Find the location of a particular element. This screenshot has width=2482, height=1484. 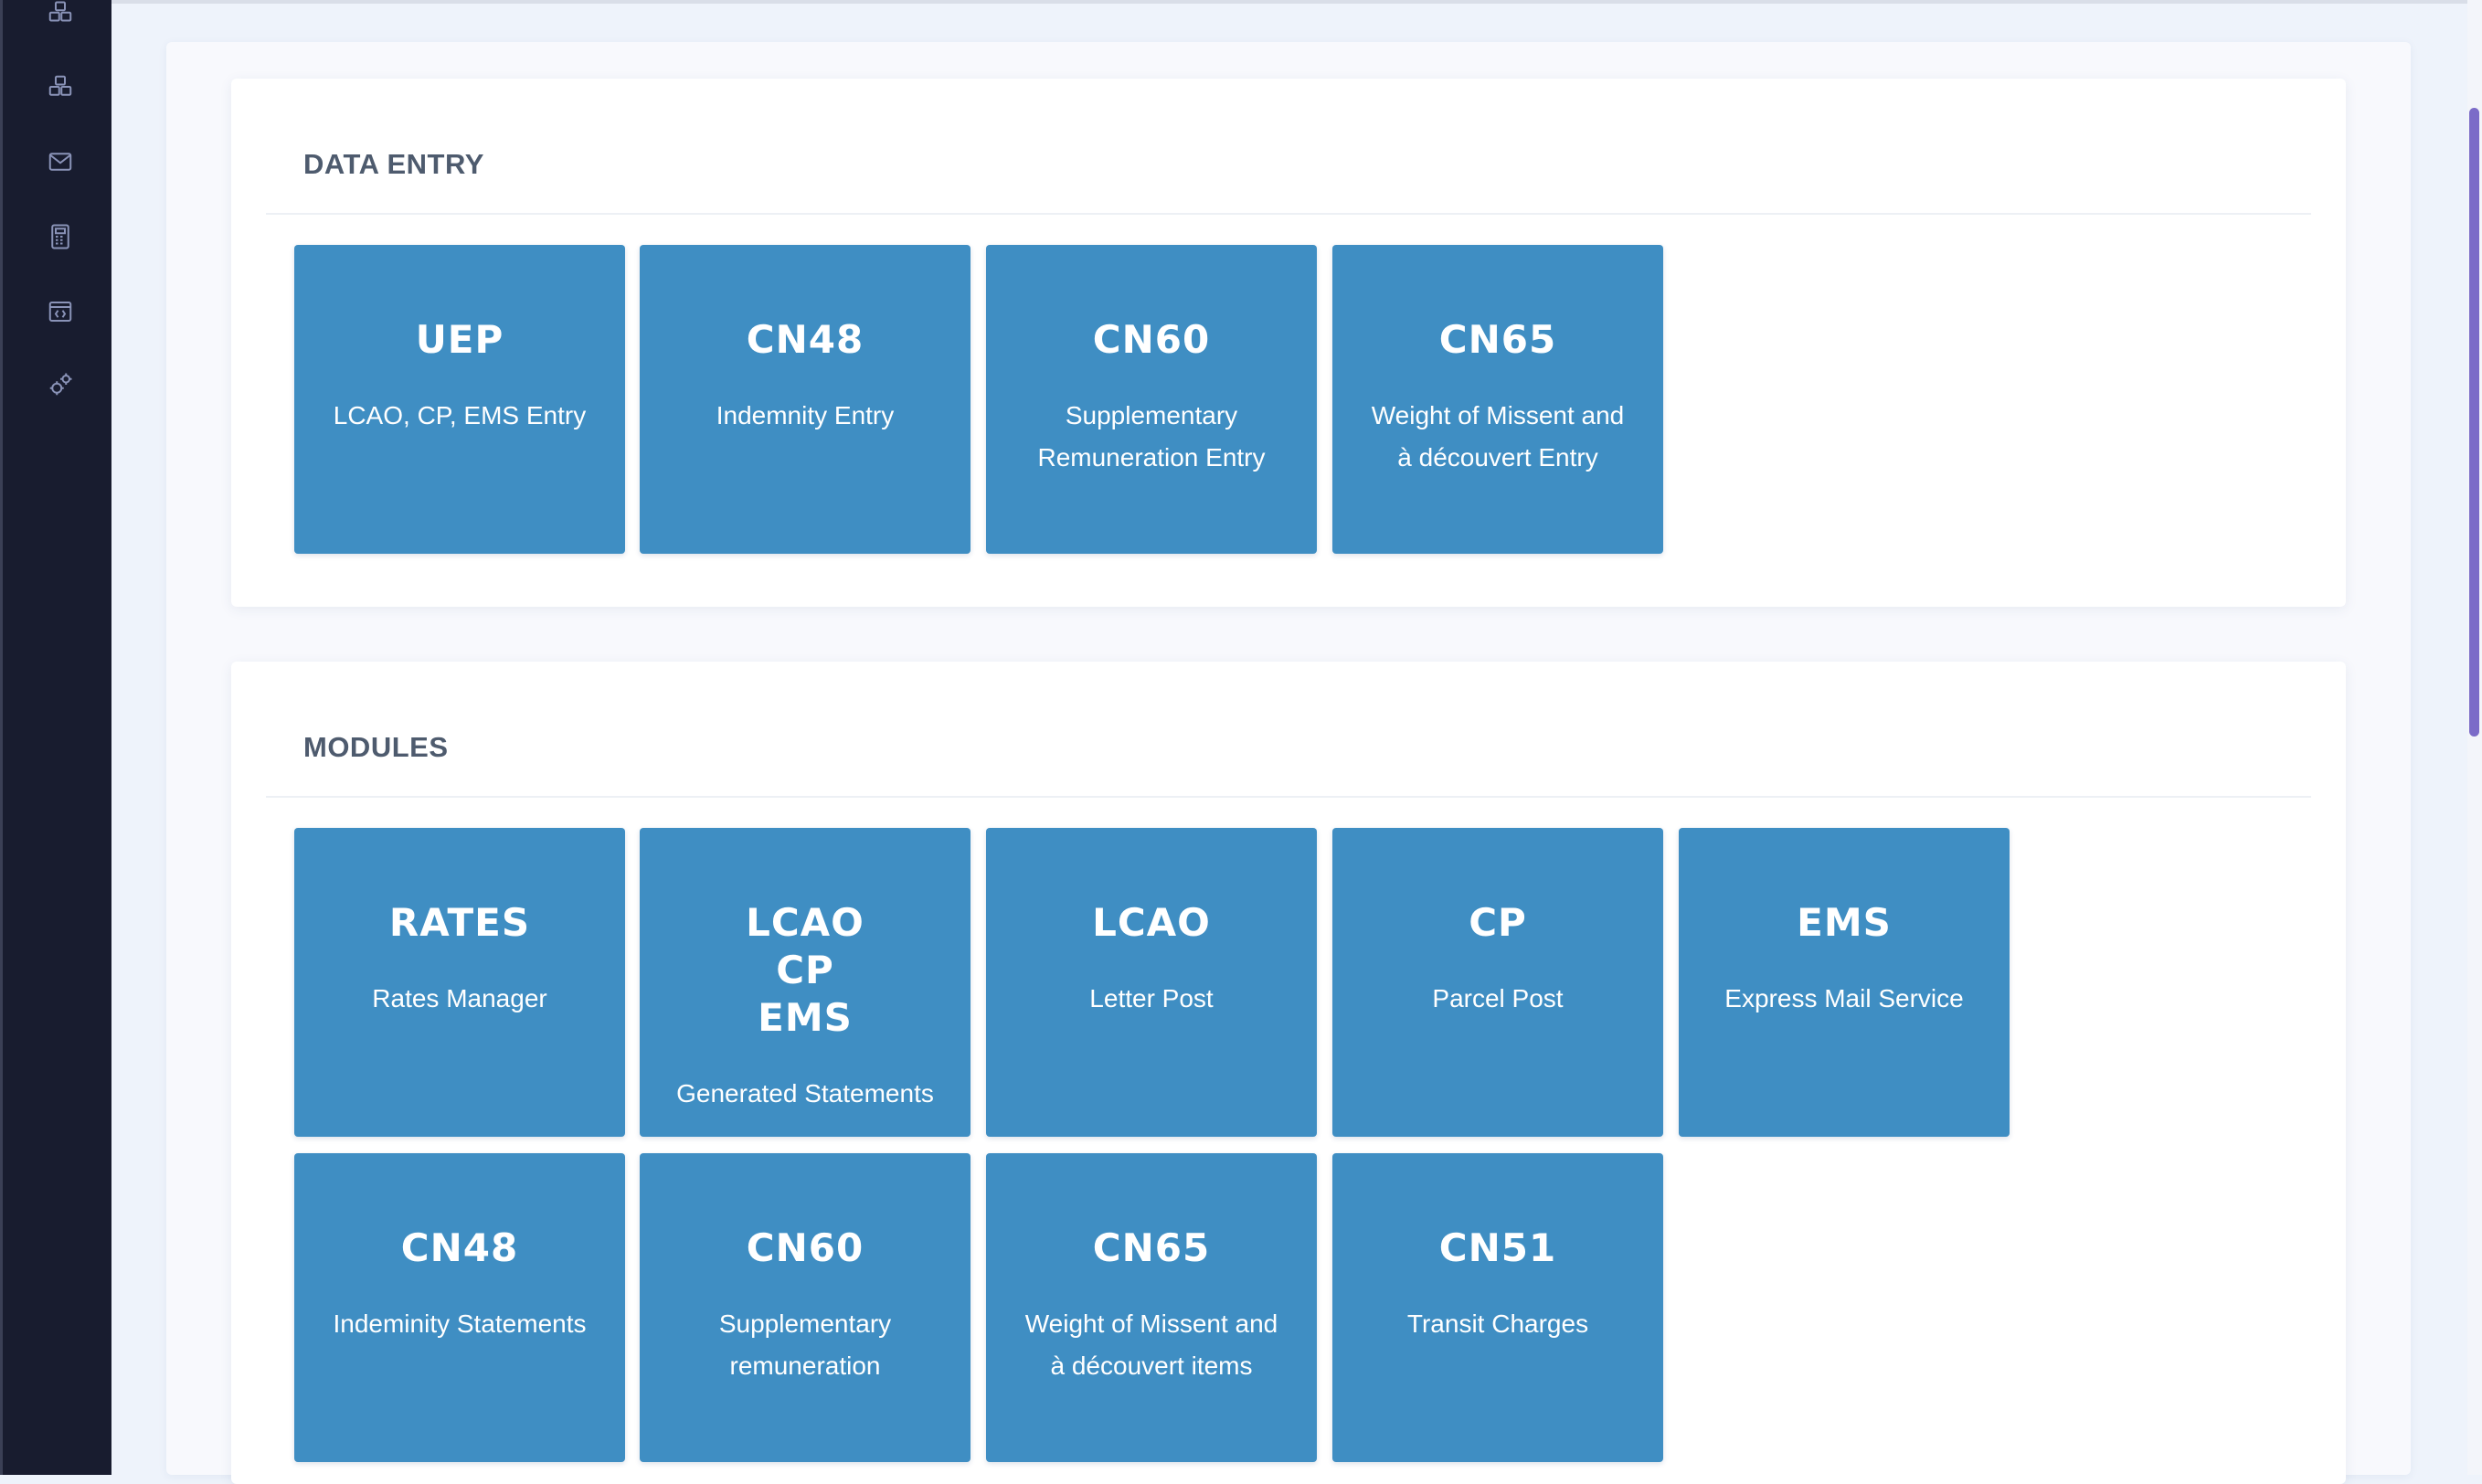

tile-description: Supplementary Remuneration Entry is located at coordinates (1151, 436).